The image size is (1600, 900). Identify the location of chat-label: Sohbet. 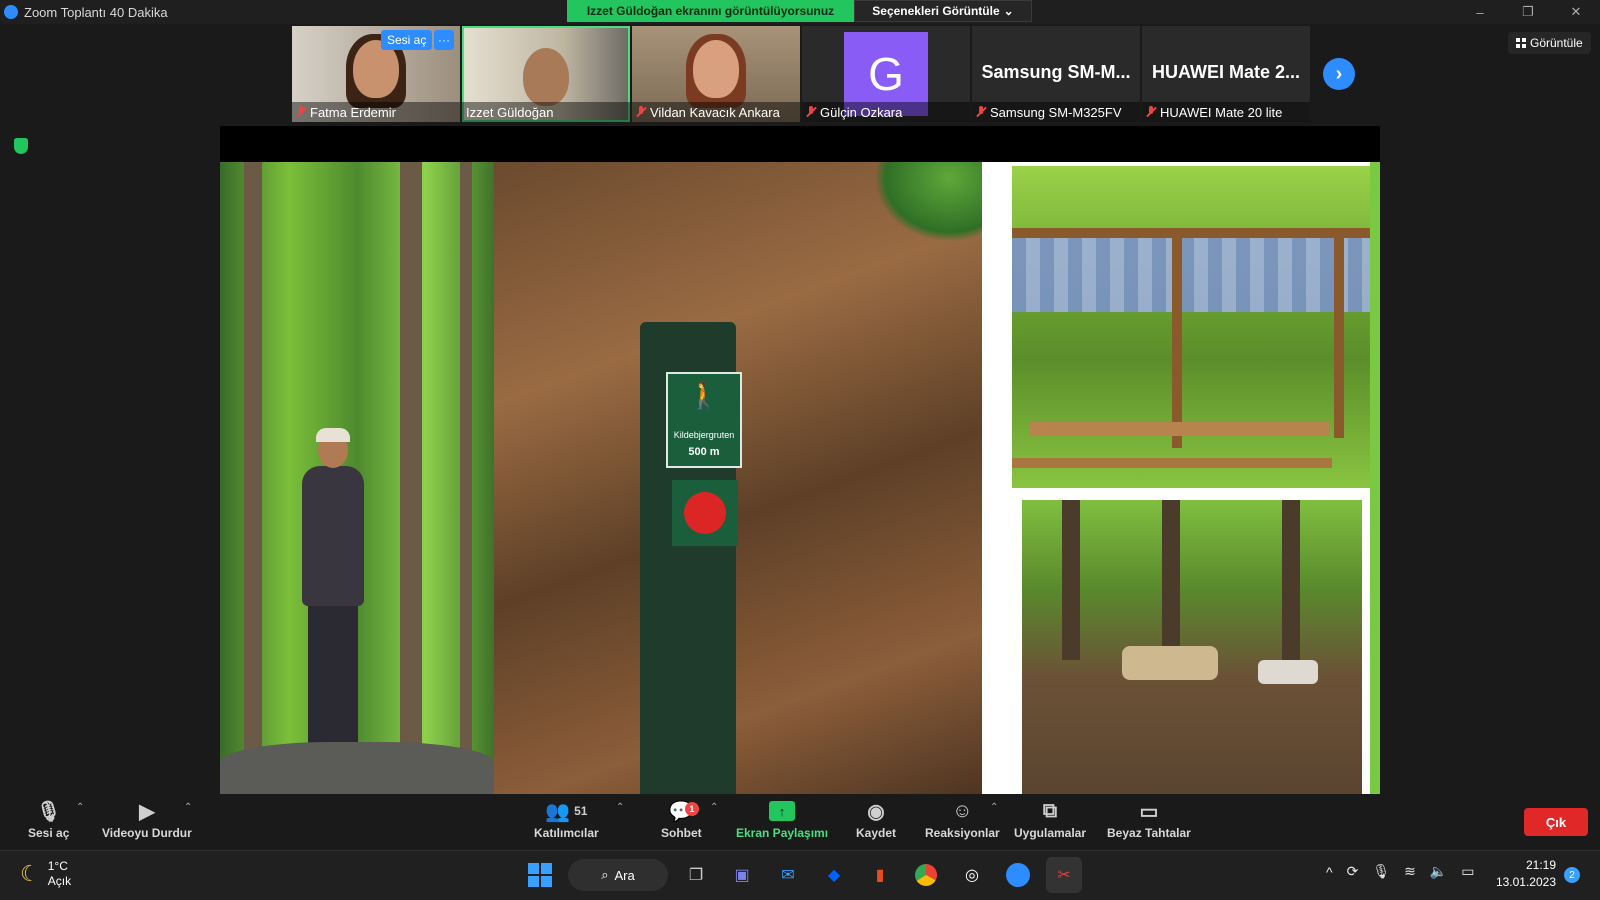
(681, 833).